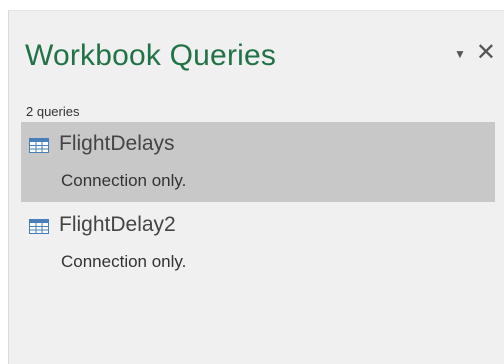 Image resolution: width=504 pixels, height=364 pixels. Describe the element at coordinates (486, 53) in the screenshot. I see `close-icon: ✕` at that location.